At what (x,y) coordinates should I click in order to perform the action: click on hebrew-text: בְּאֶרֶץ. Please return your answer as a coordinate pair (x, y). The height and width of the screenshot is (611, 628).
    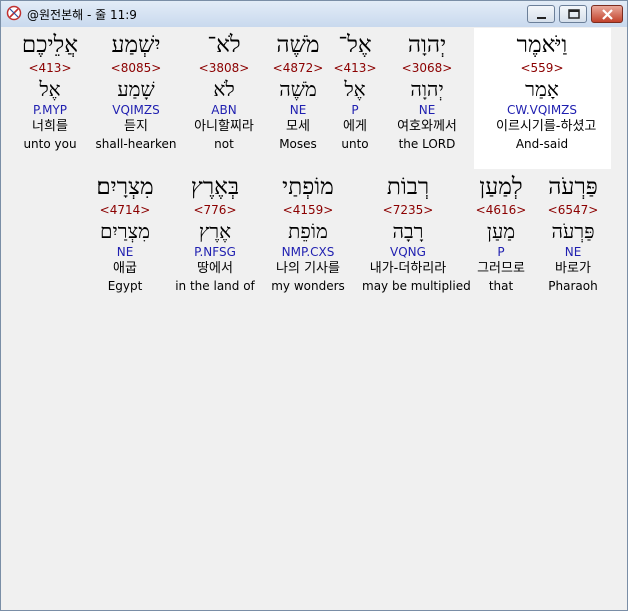
    Looking at the image, I should click on (215, 187).